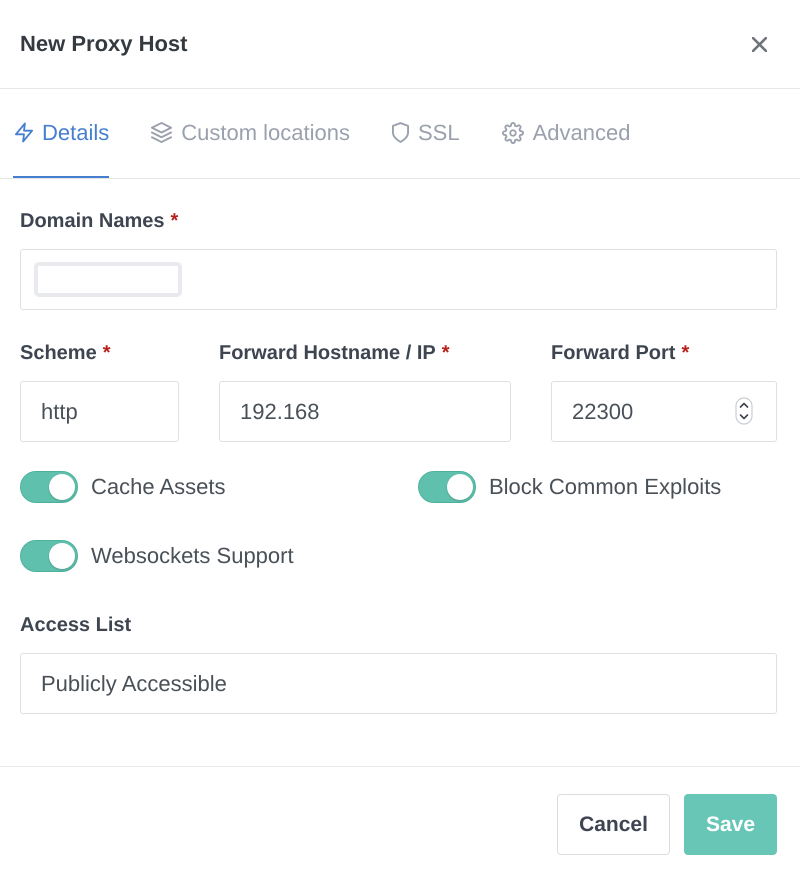  What do you see at coordinates (400, 132) in the screenshot?
I see `shield-icon` at bounding box center [400, 132].